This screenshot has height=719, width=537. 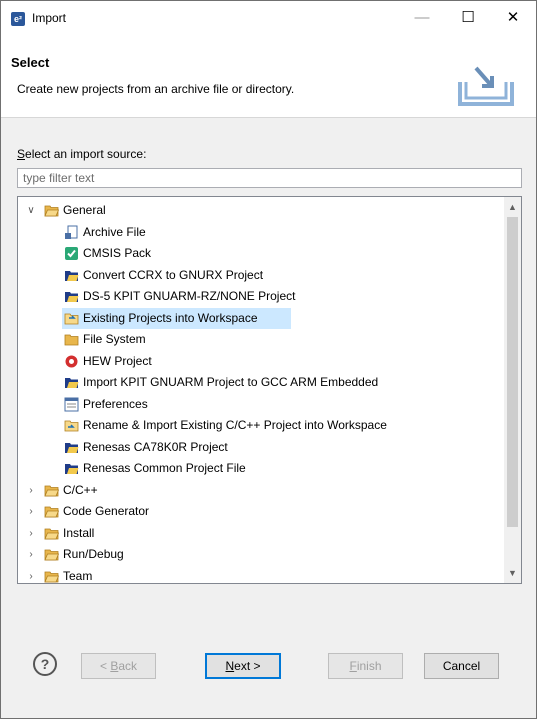 I want to click on next-button: Next >, so click(x=243, y=666).